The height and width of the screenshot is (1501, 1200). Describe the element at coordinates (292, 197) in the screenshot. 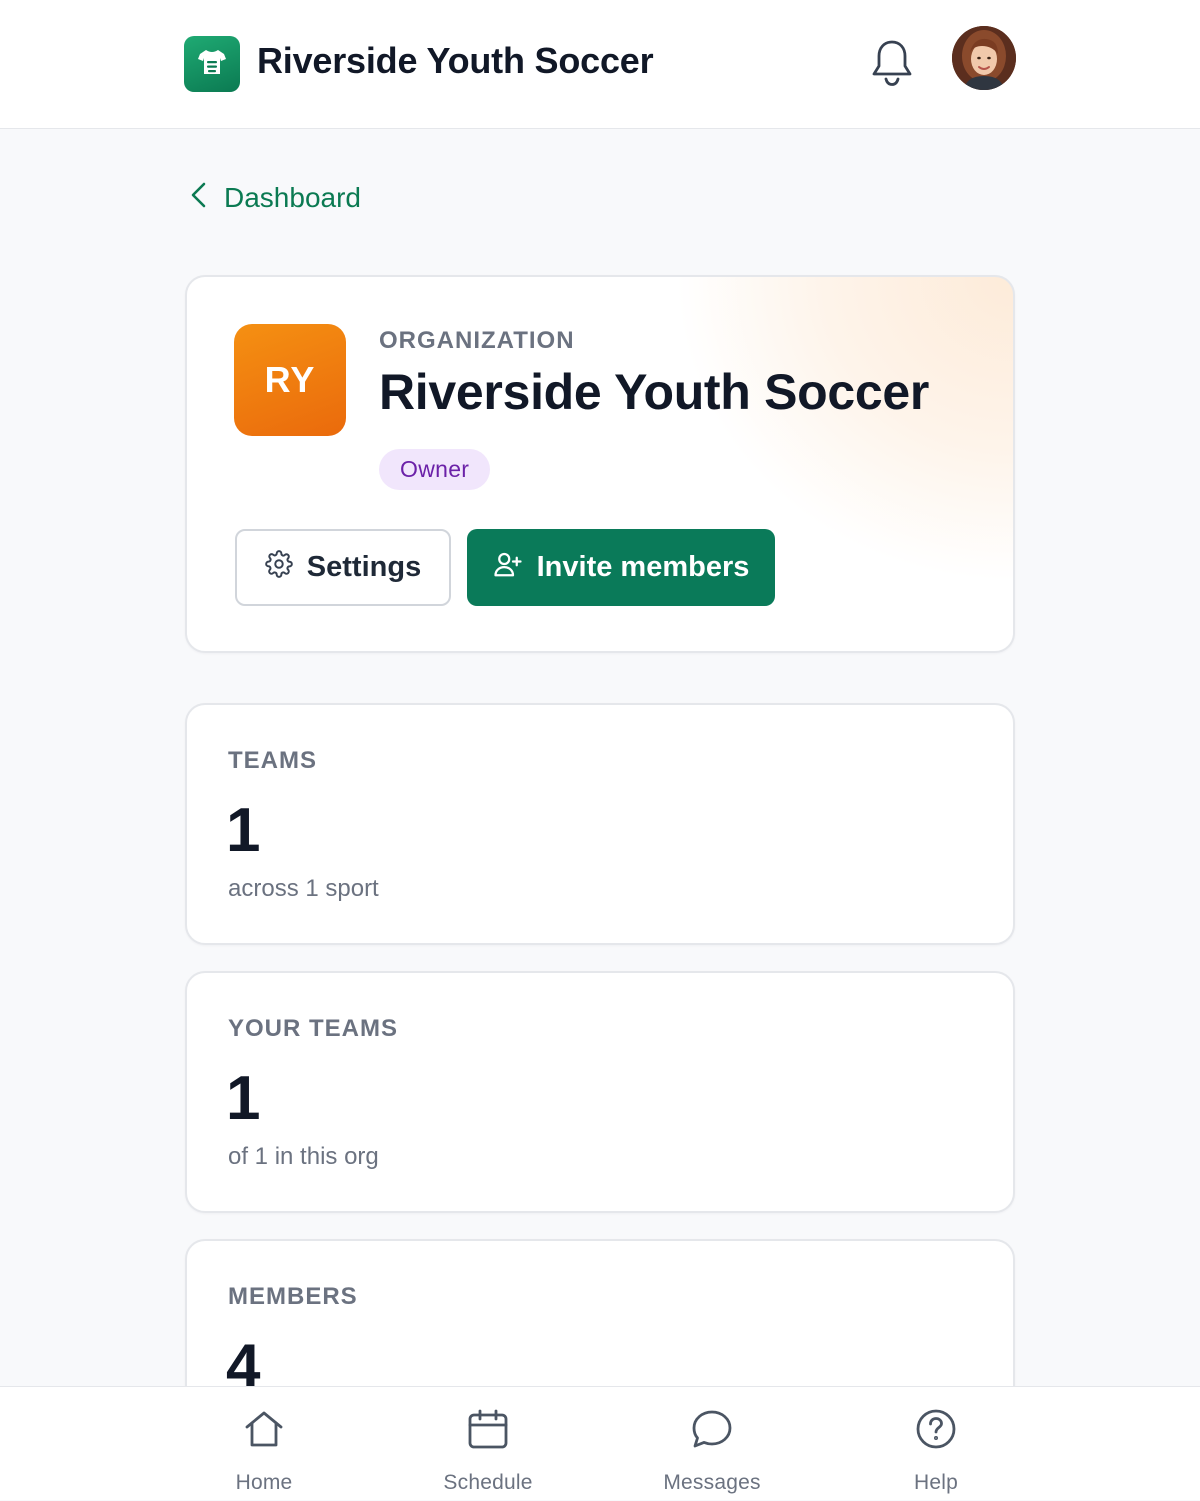

I see `back-link-label: Dashboard` at that location.